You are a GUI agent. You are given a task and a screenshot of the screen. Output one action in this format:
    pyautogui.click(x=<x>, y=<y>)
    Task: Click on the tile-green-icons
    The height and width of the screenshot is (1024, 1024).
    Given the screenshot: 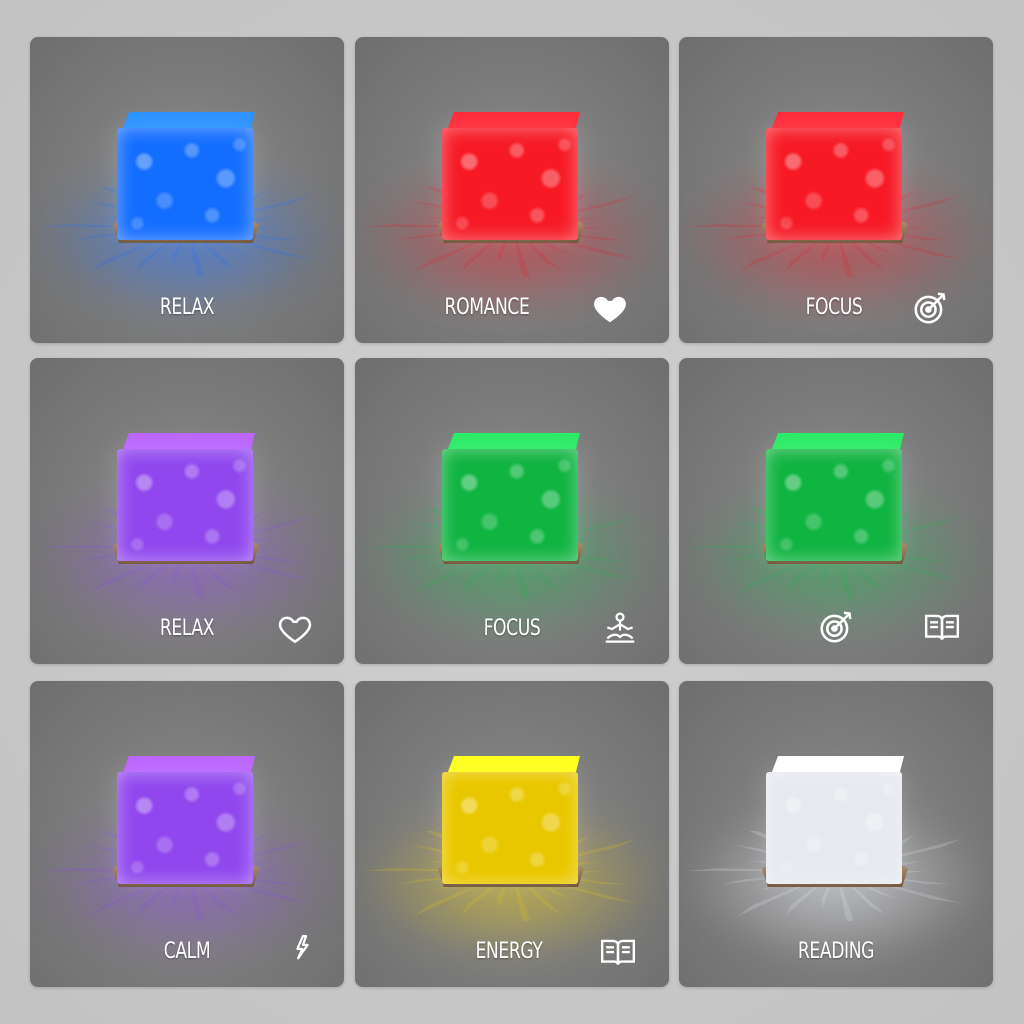 What is the action you would take?
    pyautogui.click(x=836, y=511)
    